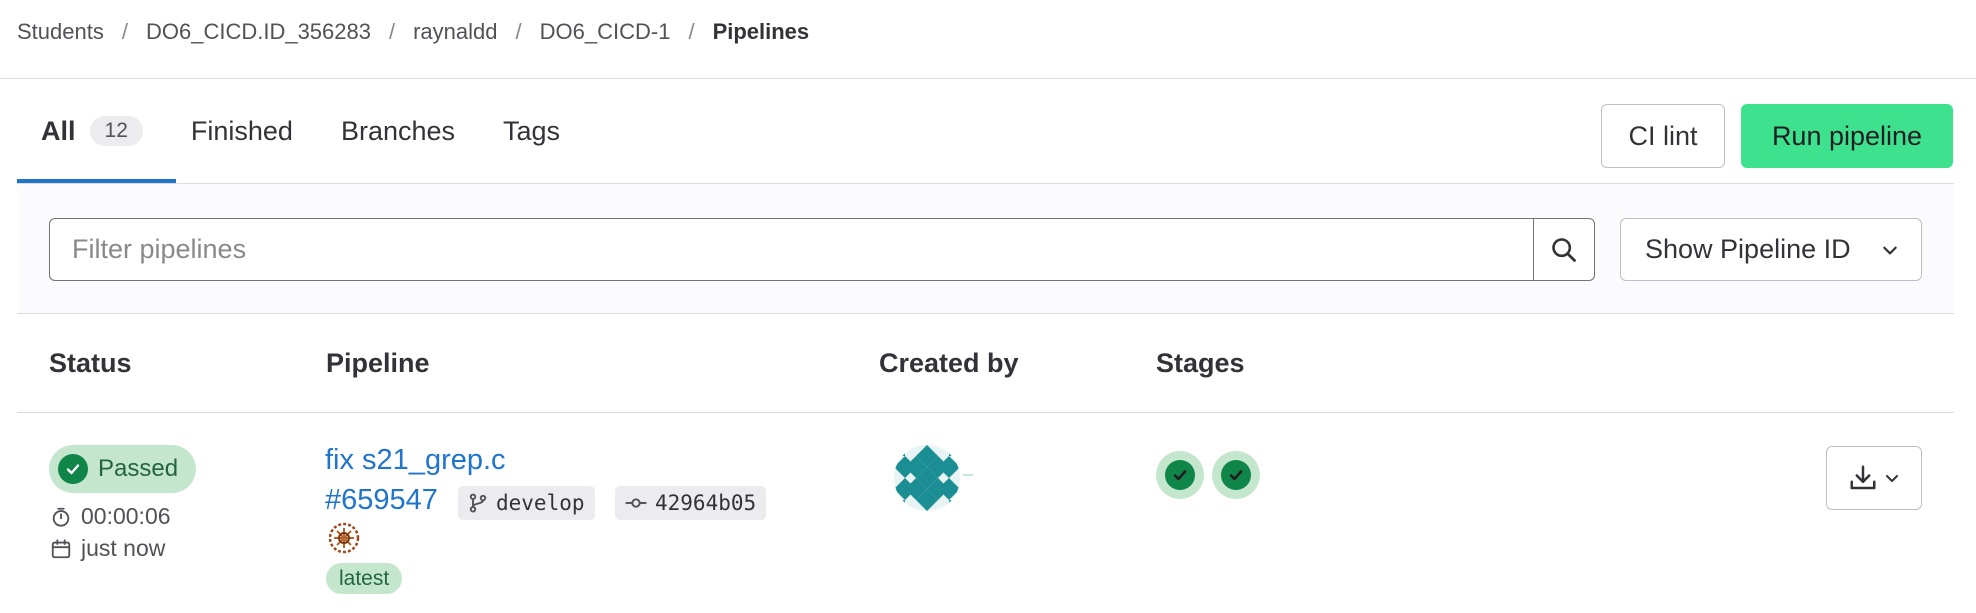 Image resolution: width=1976 pixels, height=613 pixels. What do you see at coordinates (61, 549) in the screenshot?
I see `calendar-icon` at bounding box center [61, 549].